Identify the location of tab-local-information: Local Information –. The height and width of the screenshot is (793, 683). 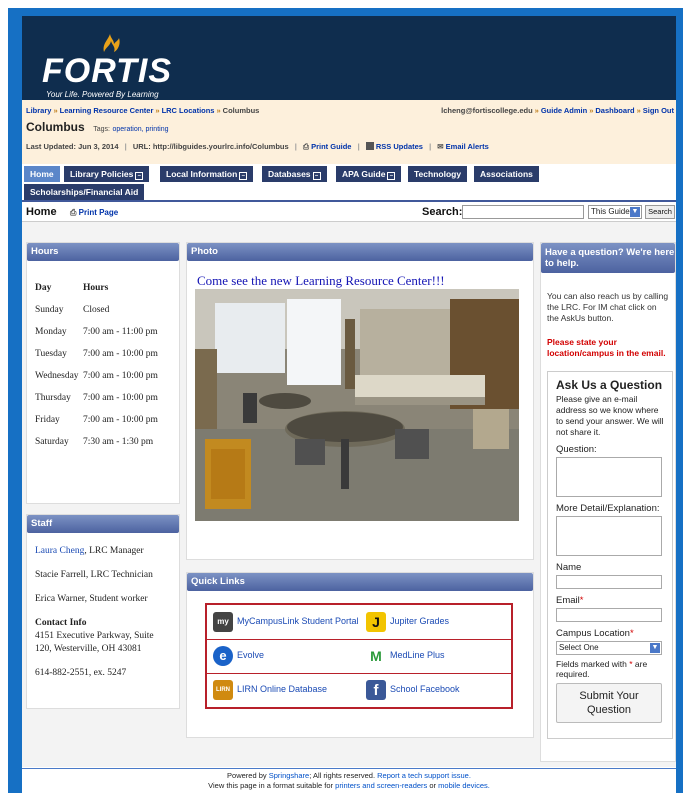
(207, 174).